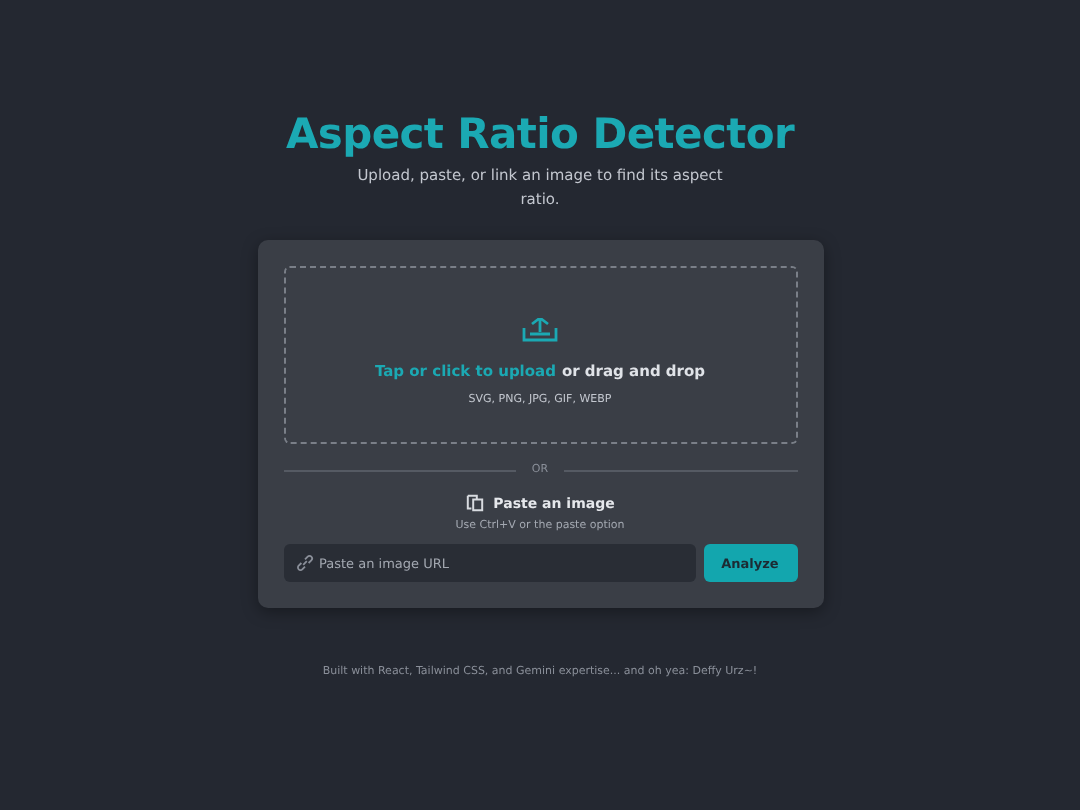 This screenshot has height=810, width=1080. Describe the element at coordinates (474, 503) in the screenshot. I see `clipboard-icon` at that location.